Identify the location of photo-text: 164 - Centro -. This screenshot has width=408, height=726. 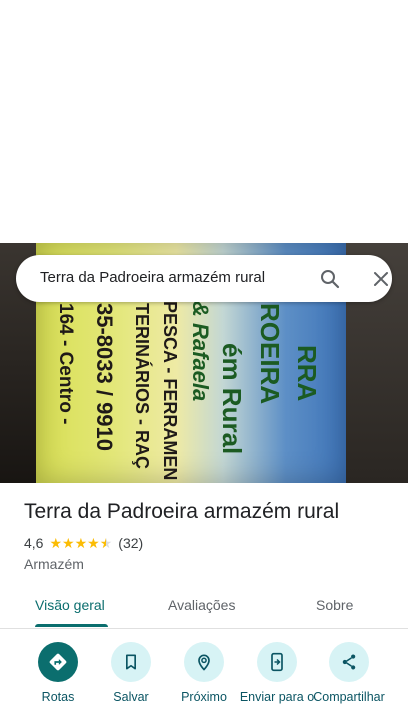
(65, 364).